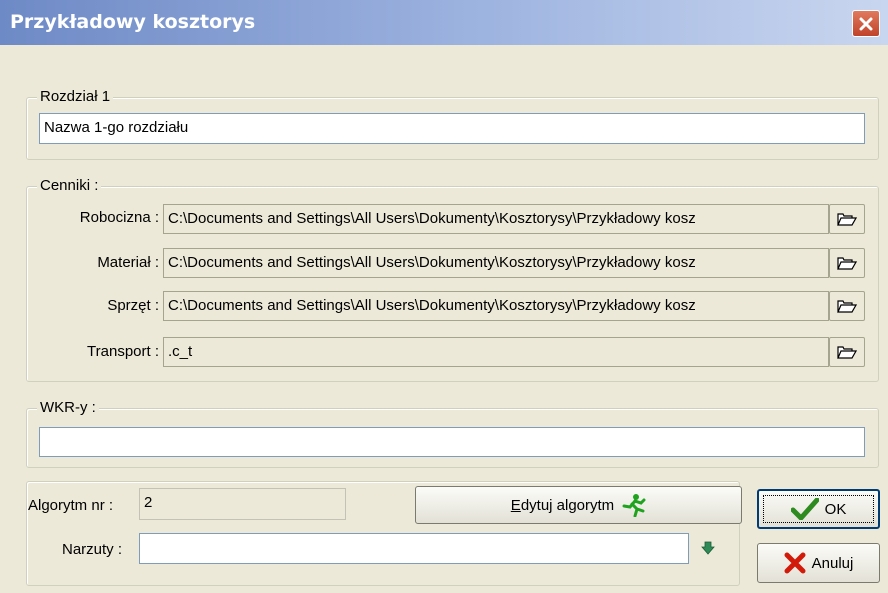  I want to click on rozdzial-group: Rozdział 1 Nazwa 1-go rozdziału, so click(452, 124).